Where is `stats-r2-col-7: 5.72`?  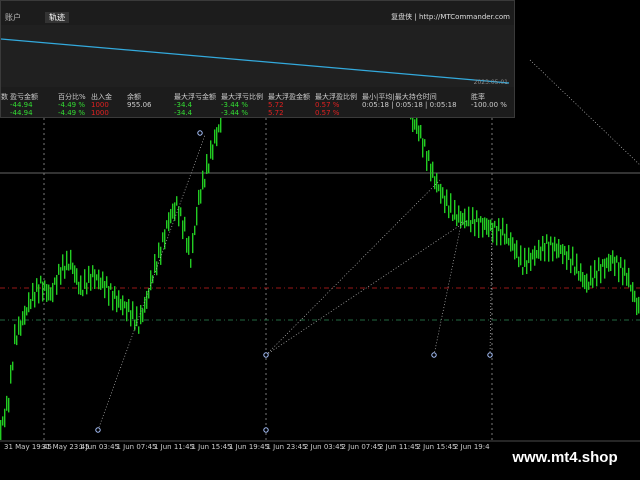
stats-r2-col-7: 5.72 is located at coordinates (276, 113).